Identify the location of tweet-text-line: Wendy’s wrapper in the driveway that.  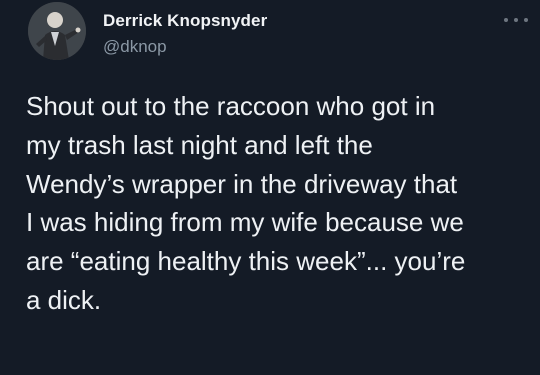
(242, 183).